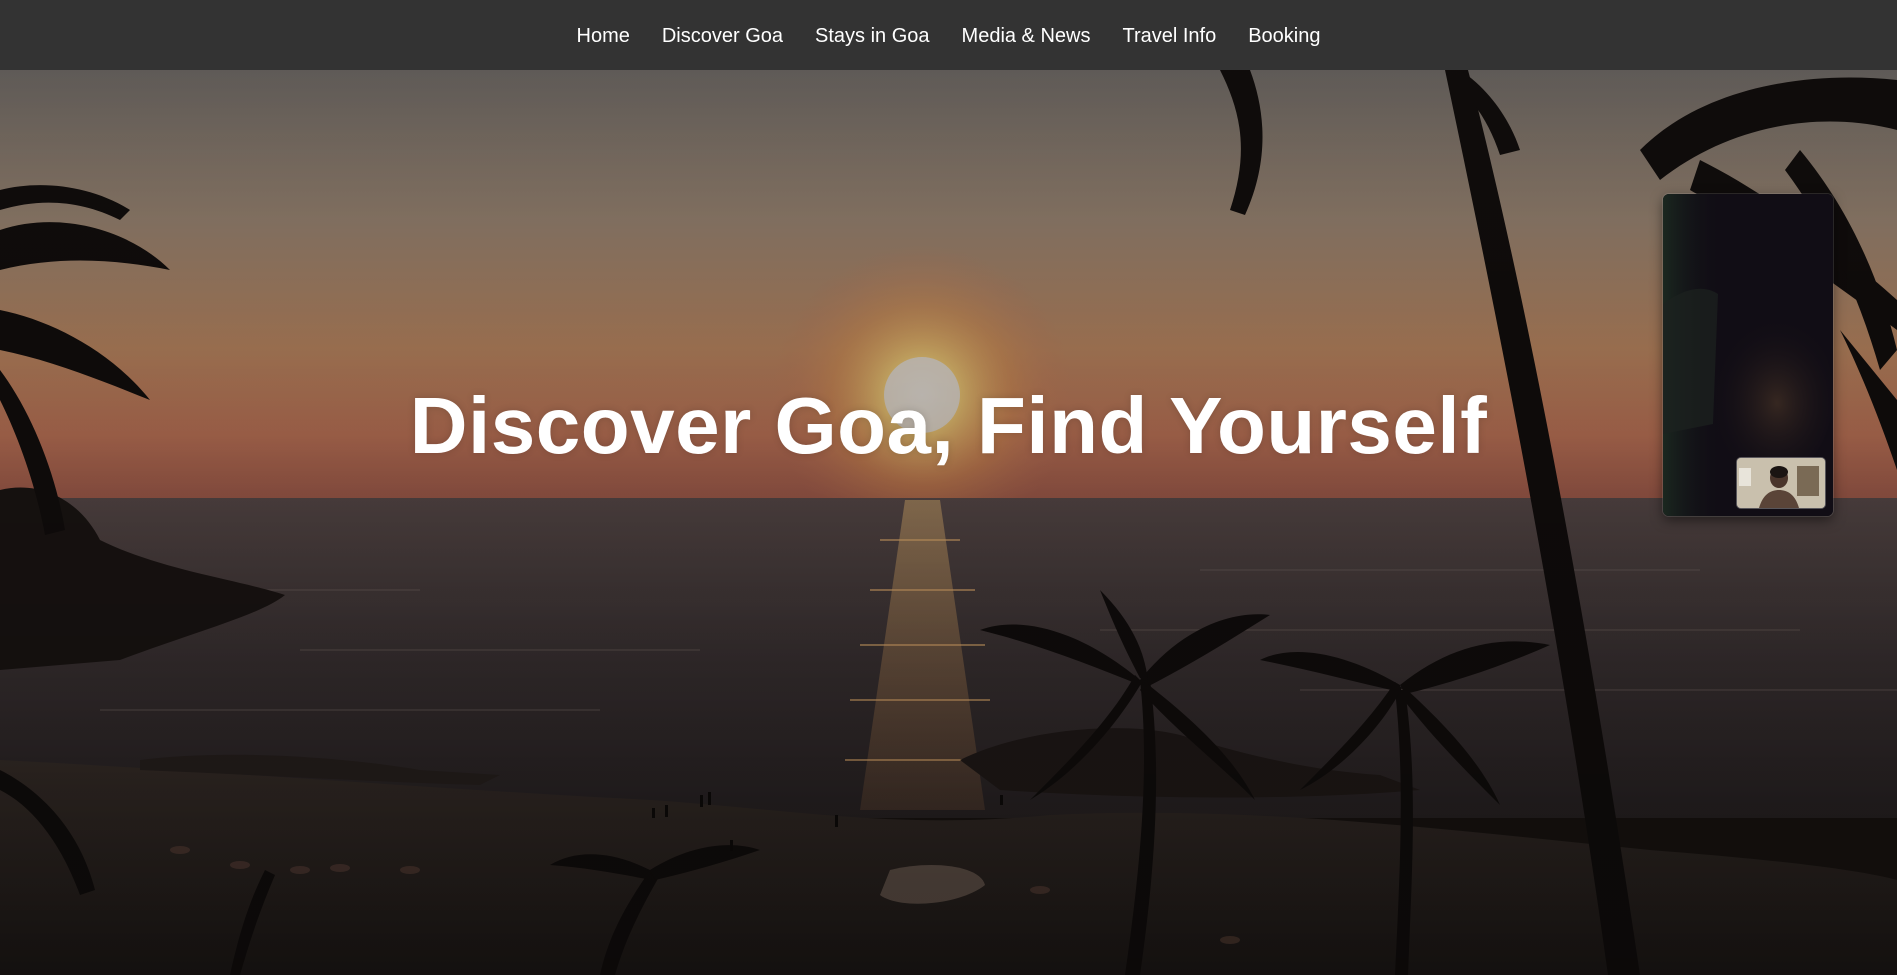 The image size is (1897, 975). I want to click on nav-booking: Booking, so click(1284, 36).